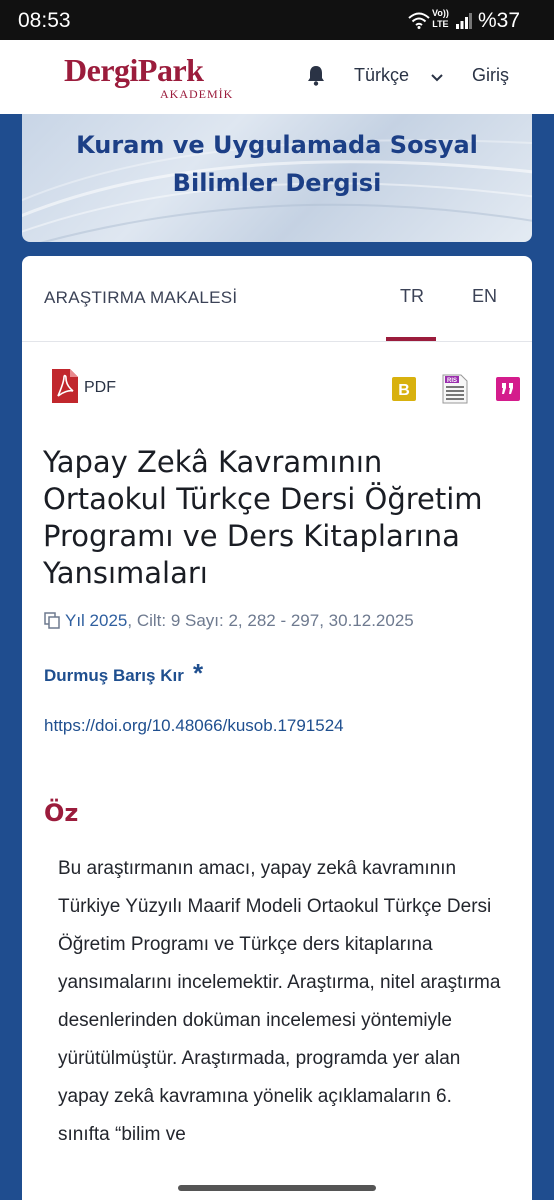  What do you see at coordinates (412, 296) in the screenshot?
I see `tab-tr: TR` at bounding box center [412, 296].